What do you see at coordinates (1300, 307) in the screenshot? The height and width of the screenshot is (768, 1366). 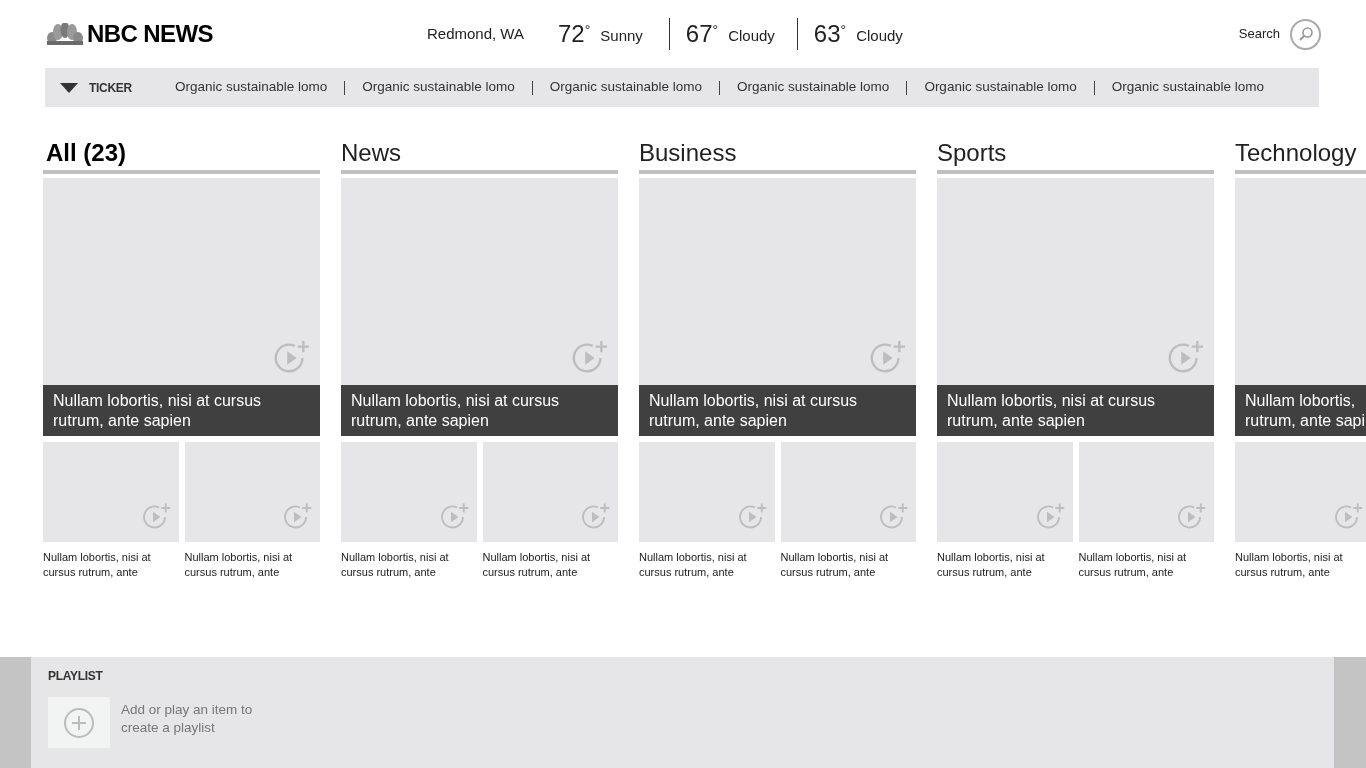 I see `feature-card: Nullam lobortis, rutrum, ante sapi` at bounding box center [1300, 307].